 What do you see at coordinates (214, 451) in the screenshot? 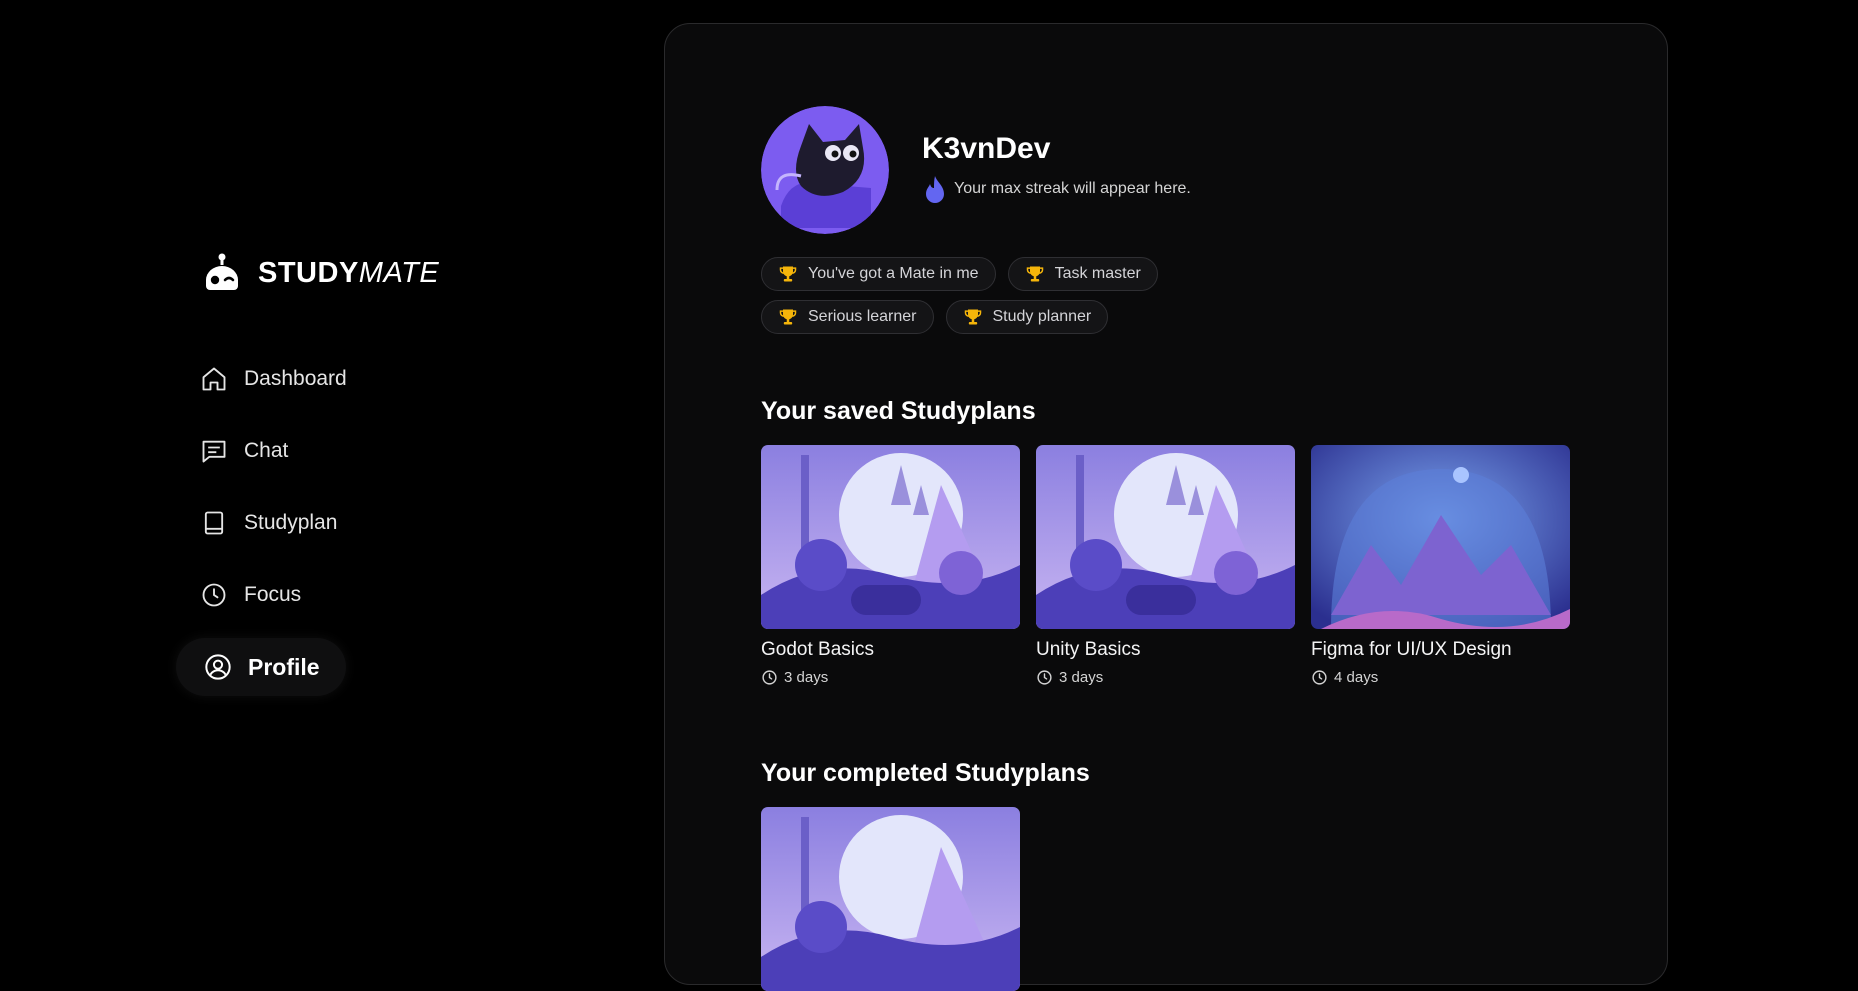
I see `chat-icon` at bounding box center [214, 451].